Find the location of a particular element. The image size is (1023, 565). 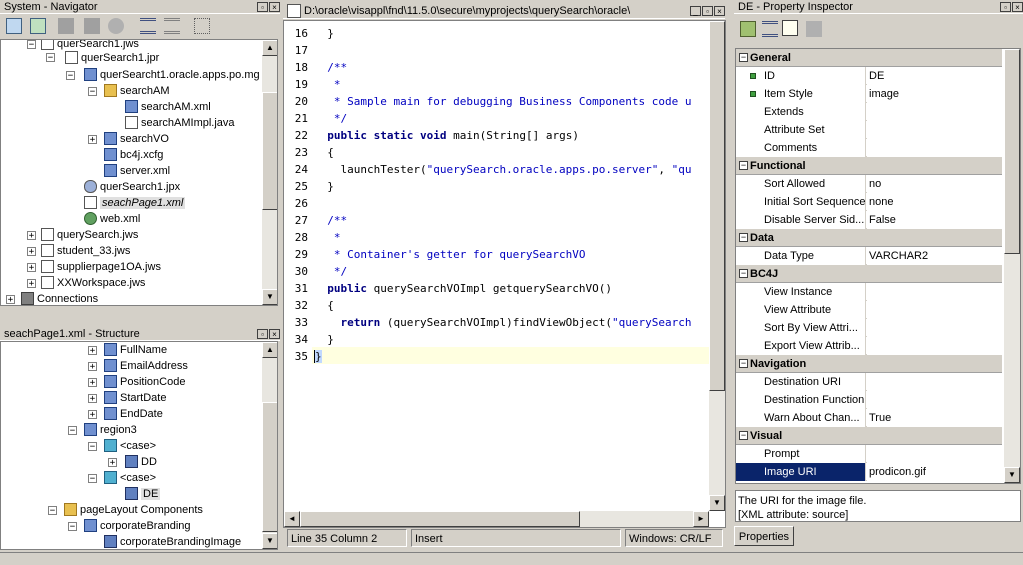

property-row: Comments is located at coordinates (869, 148).